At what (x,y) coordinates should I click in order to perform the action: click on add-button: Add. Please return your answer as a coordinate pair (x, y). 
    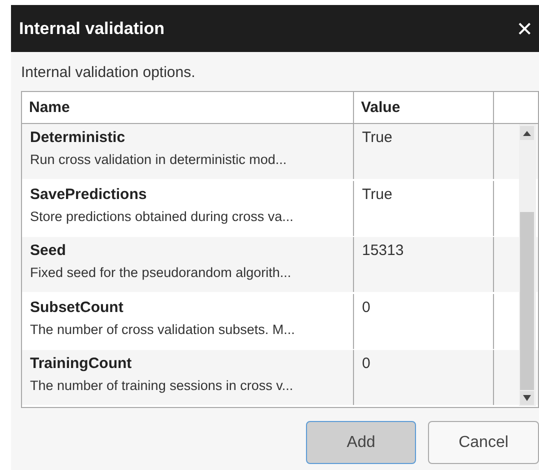
    Looking at the image, I should click on (361, 442).